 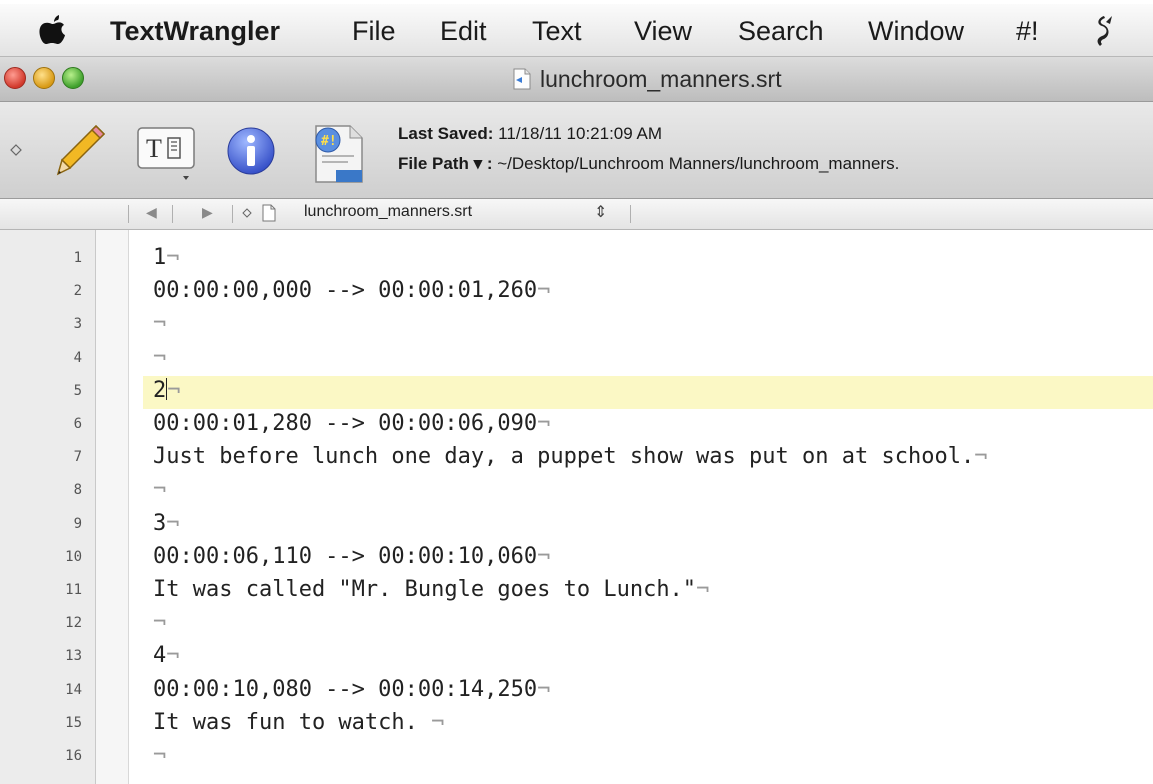 I want to click on line-text: 1¬, so click(x=166, y=257).